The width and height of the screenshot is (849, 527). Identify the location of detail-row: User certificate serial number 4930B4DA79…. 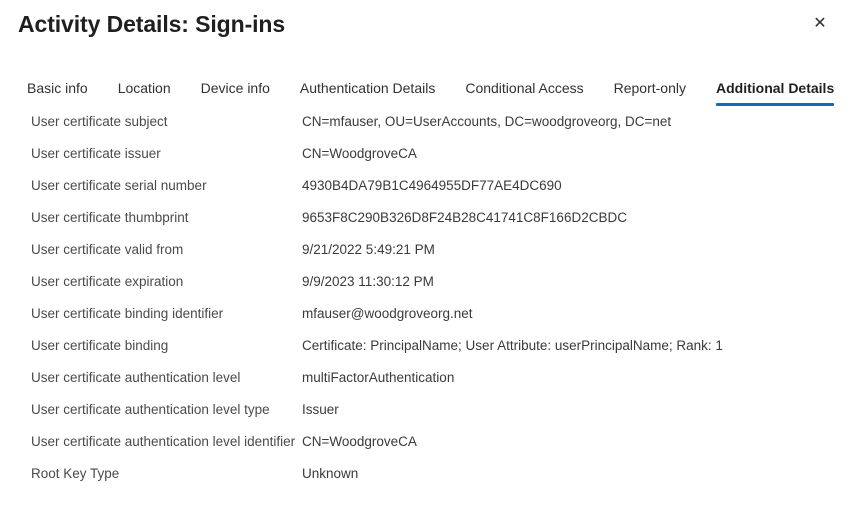
(424, 192).